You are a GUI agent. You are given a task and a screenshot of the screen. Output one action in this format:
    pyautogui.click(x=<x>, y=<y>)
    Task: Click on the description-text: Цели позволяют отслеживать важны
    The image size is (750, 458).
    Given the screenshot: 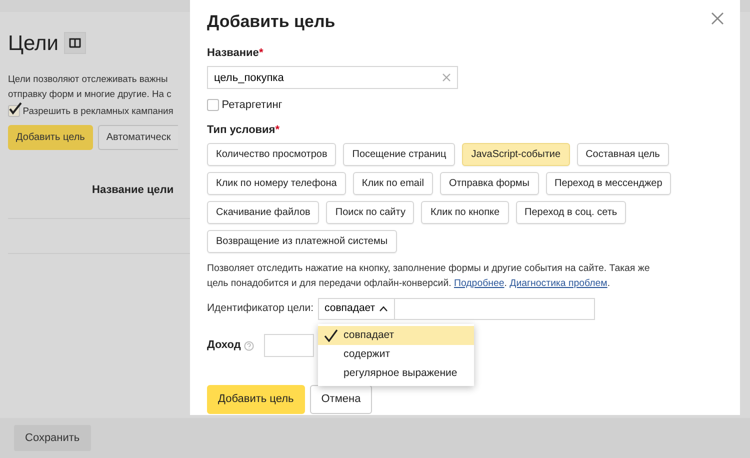 What is the action you would take?
    pyautogui.click(x=88, y=79)
    